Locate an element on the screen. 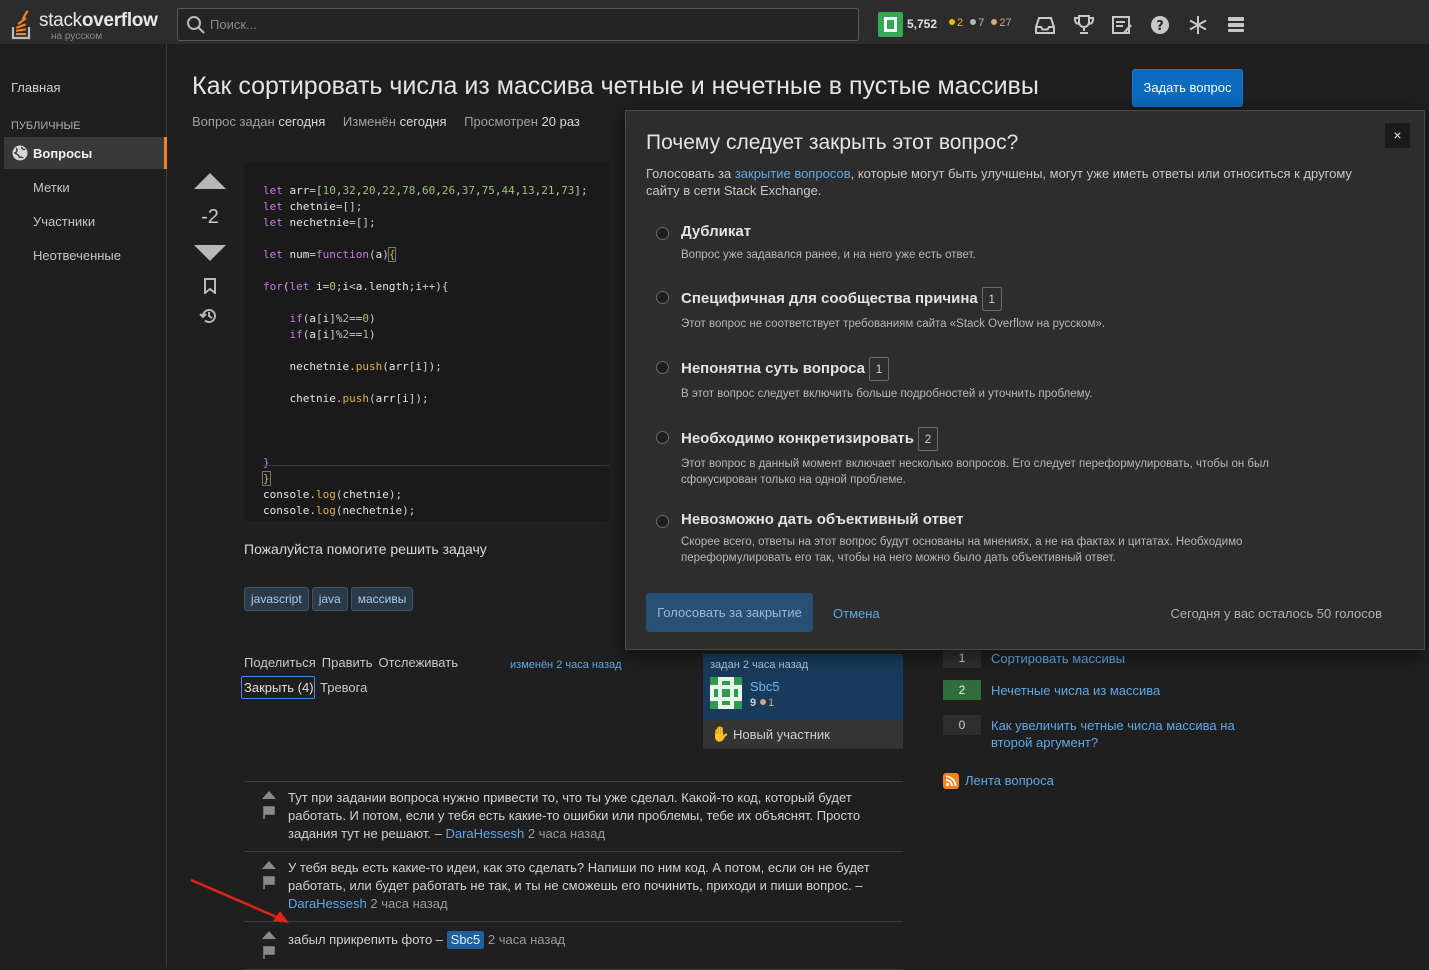 This screenshot has width=1429, height=970. flag-link: Тревога is located at coordinates (343, 687).